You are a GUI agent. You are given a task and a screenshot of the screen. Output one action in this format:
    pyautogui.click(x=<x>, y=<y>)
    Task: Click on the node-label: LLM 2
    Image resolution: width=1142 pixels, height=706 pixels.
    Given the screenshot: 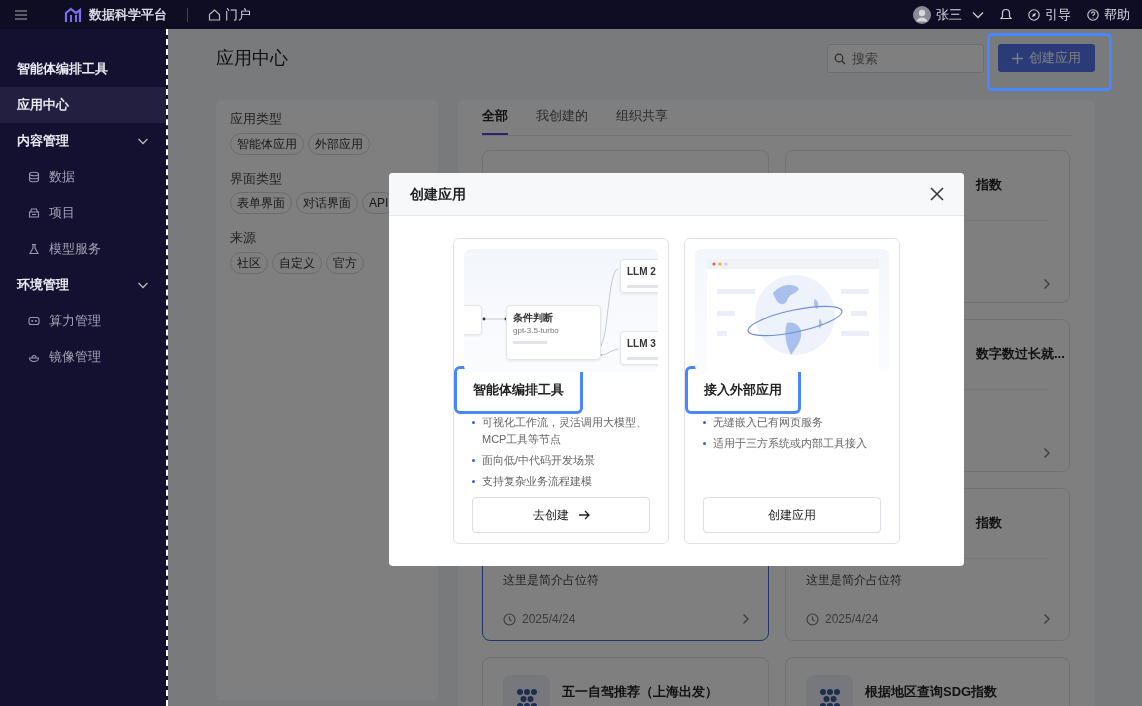 What is the action you would take?
    pyautogui.click(x=642, y=272)
    